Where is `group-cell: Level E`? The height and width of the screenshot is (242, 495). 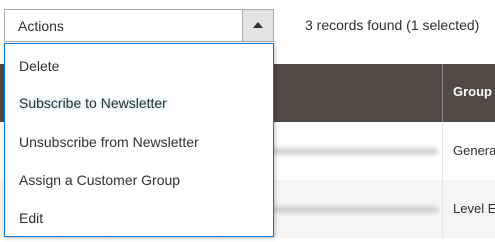 group-cell: Level E is located at coordinates (474, 208).